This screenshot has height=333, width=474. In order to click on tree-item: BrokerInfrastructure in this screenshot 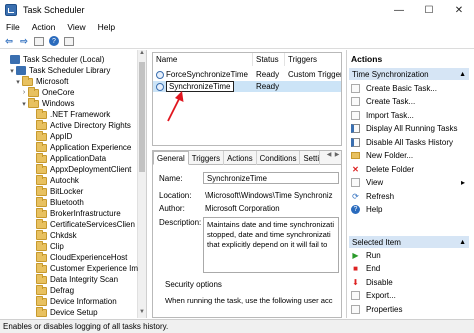, I will do `click(74, 213)`.